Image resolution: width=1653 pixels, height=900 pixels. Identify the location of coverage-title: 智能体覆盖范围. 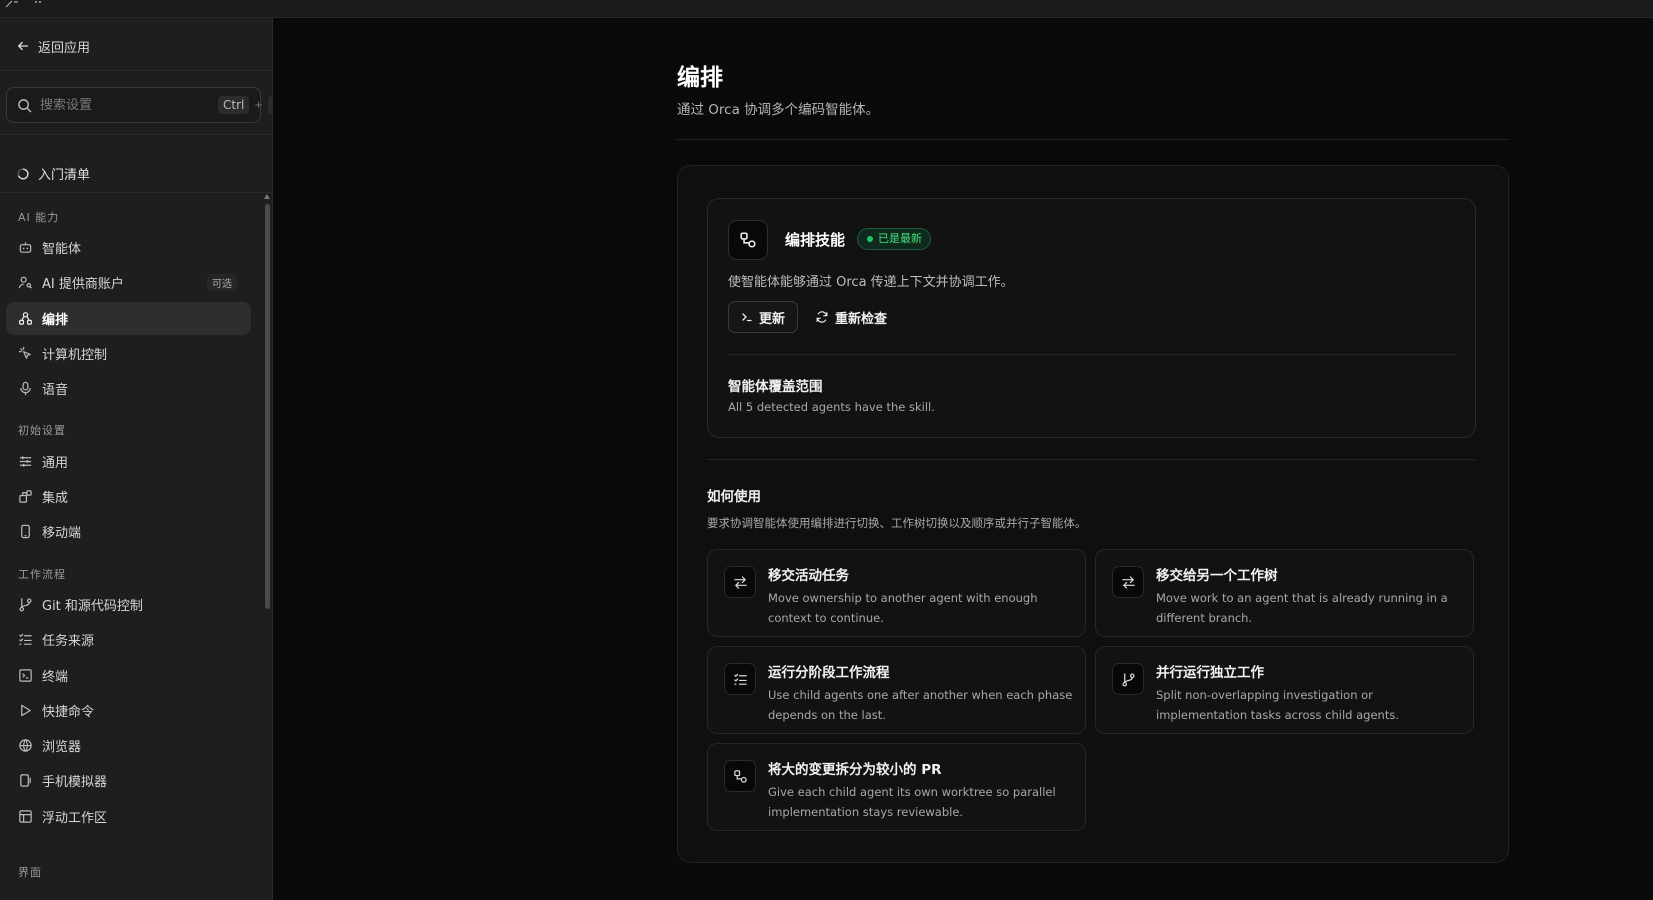
(775, 387).